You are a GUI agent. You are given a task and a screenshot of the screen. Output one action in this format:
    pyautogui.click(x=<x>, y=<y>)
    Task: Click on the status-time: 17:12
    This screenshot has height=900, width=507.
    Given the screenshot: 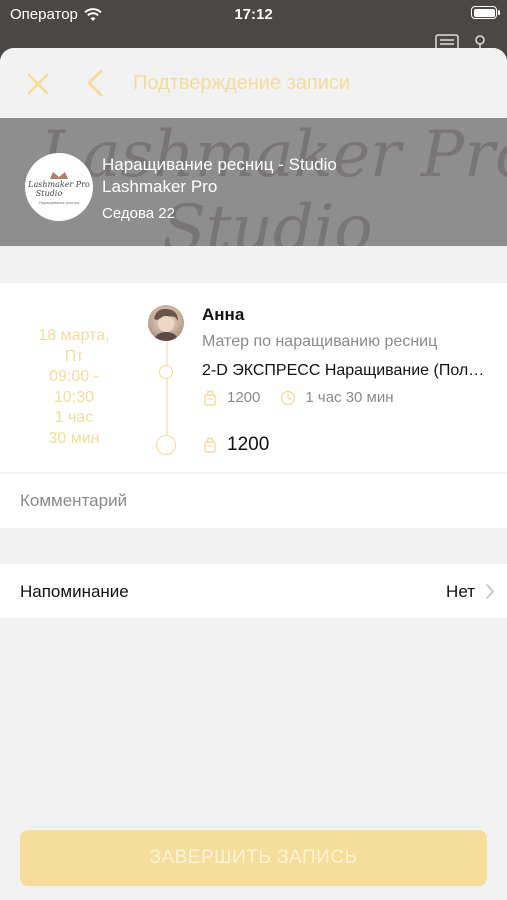 What is the action you would take?
    pyautogui.click(x=253, y=14)
    